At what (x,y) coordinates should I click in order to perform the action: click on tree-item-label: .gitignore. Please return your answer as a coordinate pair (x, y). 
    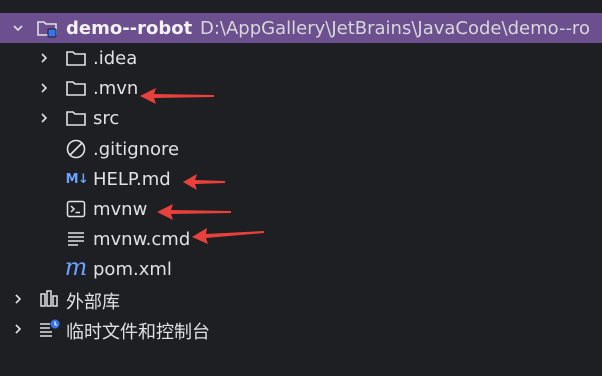
    Looking at the image, I should click on (136, 149).